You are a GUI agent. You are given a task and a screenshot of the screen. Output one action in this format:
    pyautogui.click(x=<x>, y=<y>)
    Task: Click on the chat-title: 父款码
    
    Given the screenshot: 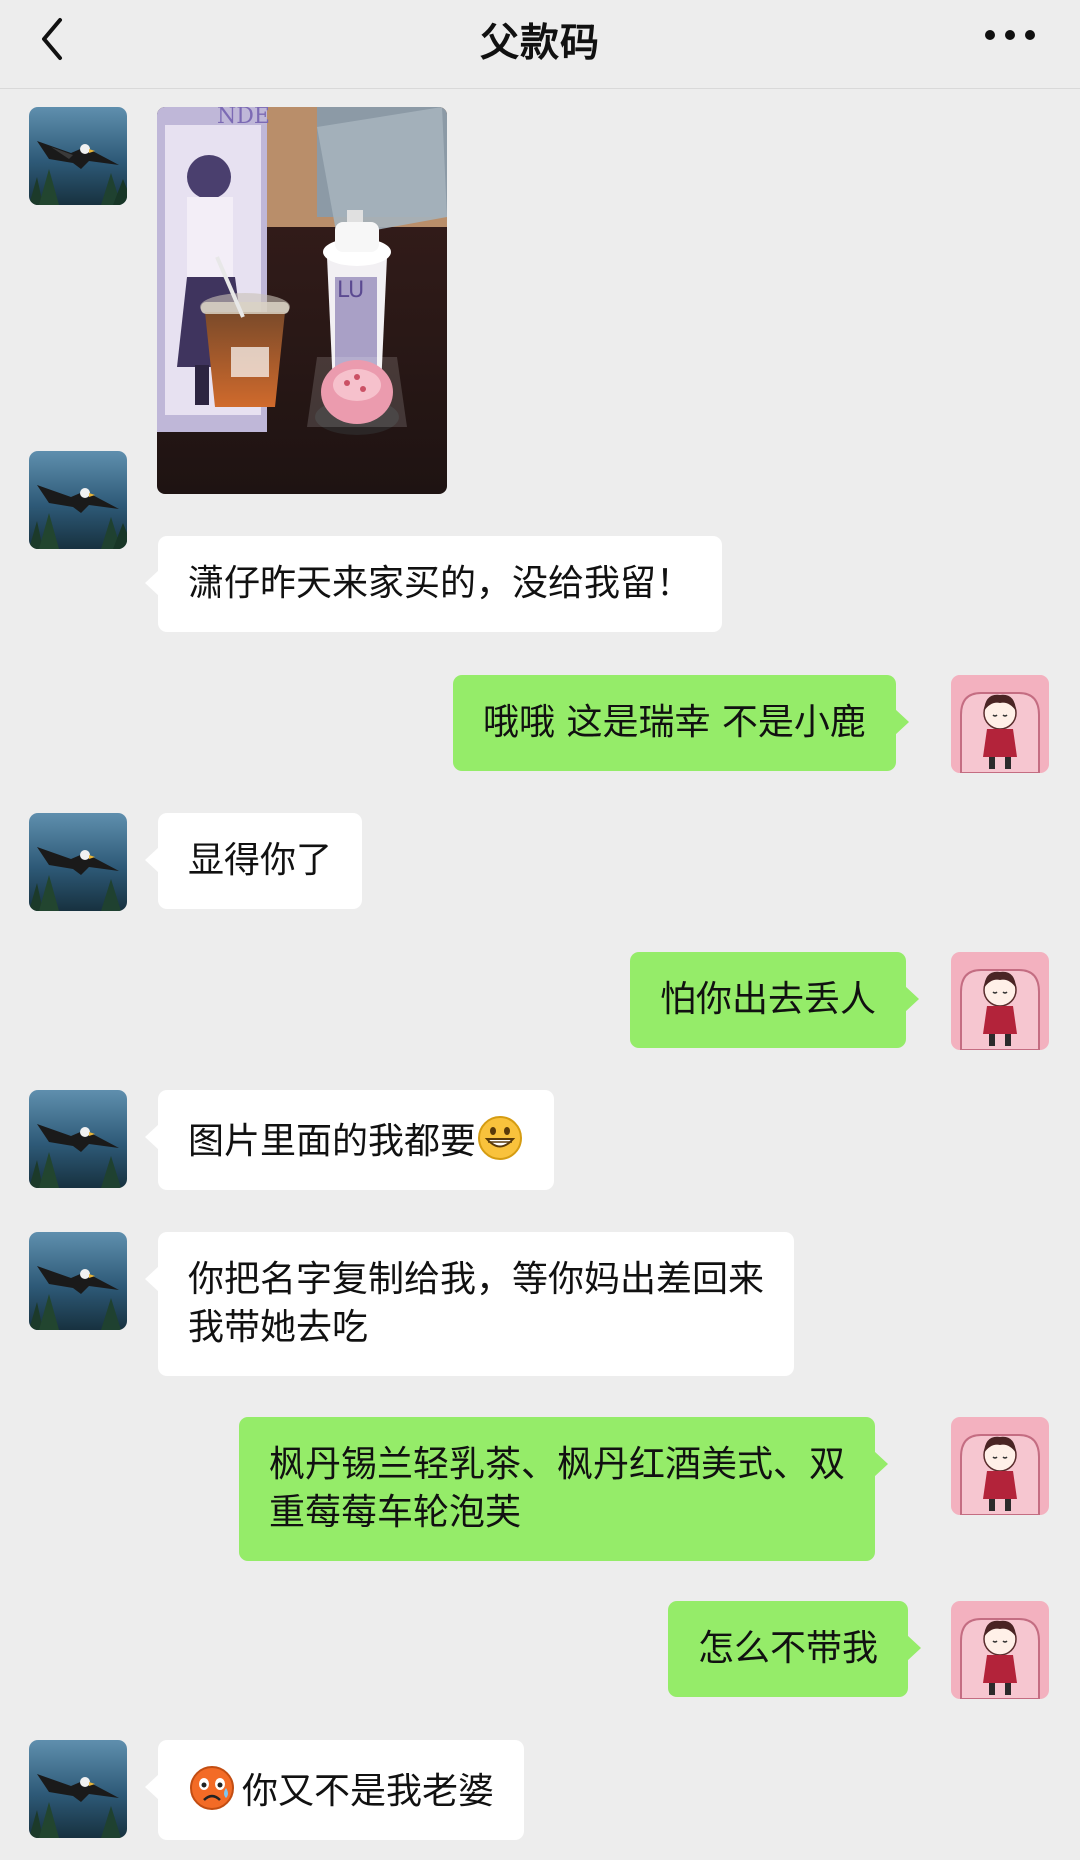 What is the action you would take?
    pyautogui.click(x=539, y=43)
    